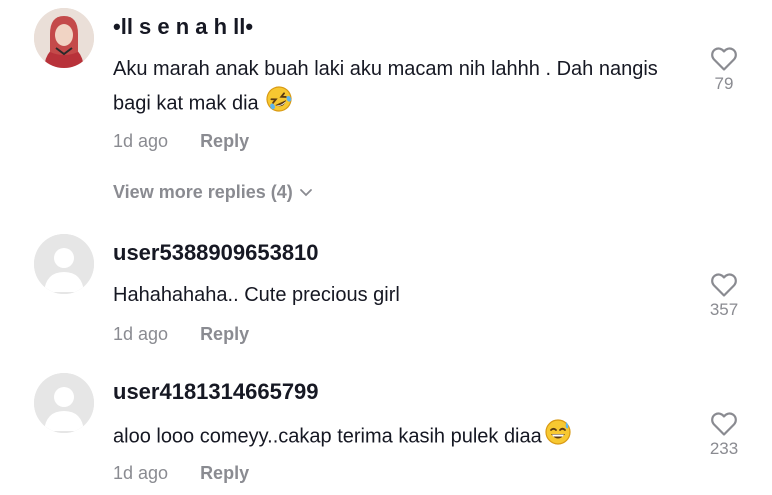 The image size is (772, 495). I want to click on comment-username: •ll s e n a h ll•, so click(183, 27).